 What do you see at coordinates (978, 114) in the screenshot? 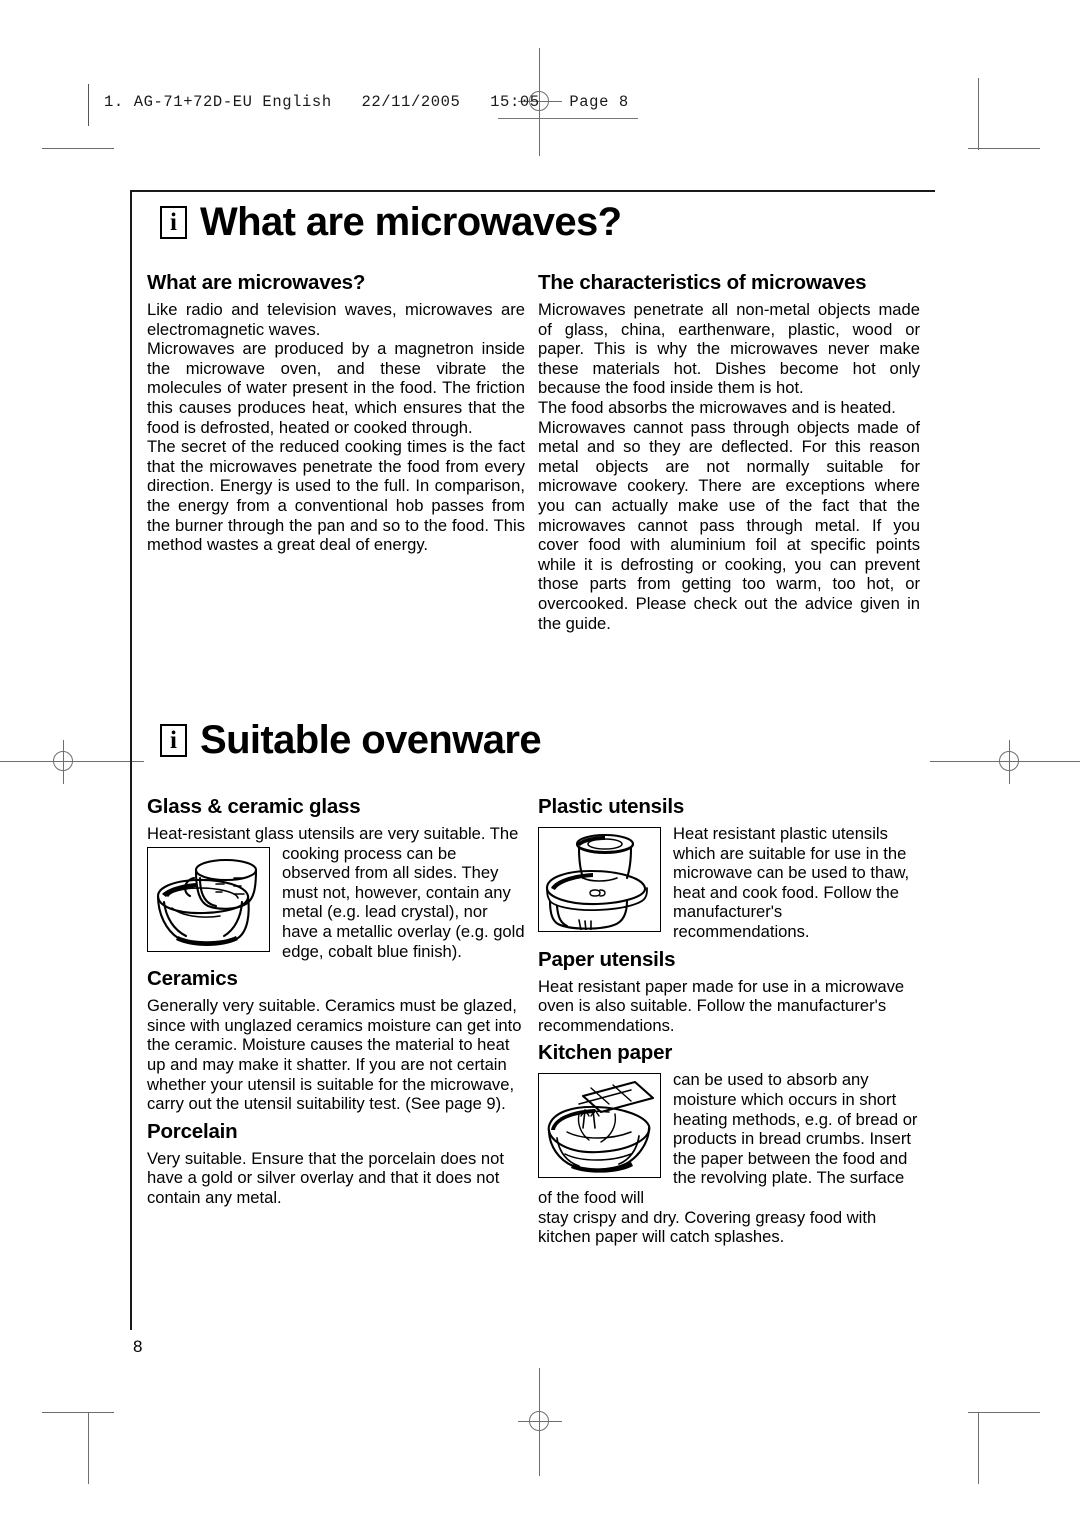
I see `crop-mark-top-right-v` at bounding box center [978, 114].